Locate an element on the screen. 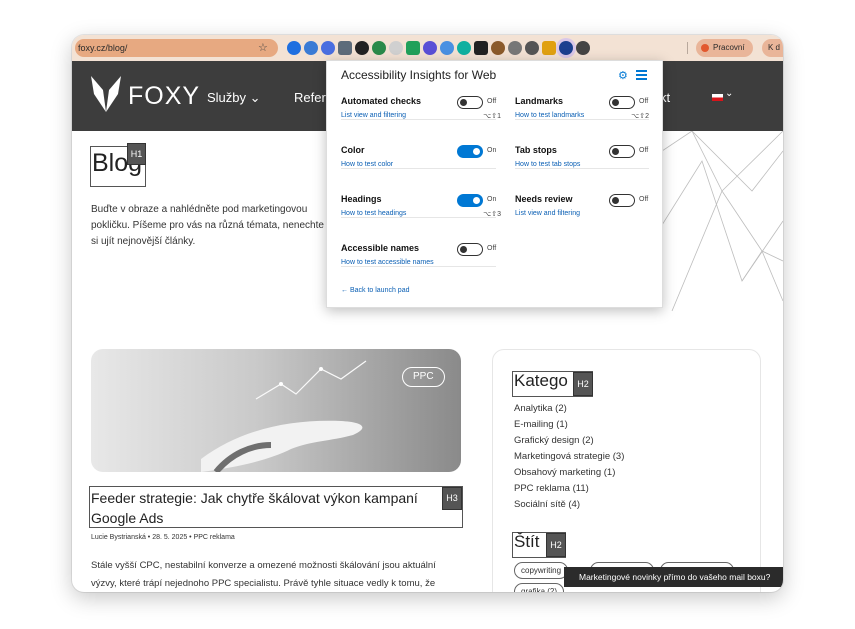  category-item: Sociální sítě (4) is located at coordinates (569, 505).